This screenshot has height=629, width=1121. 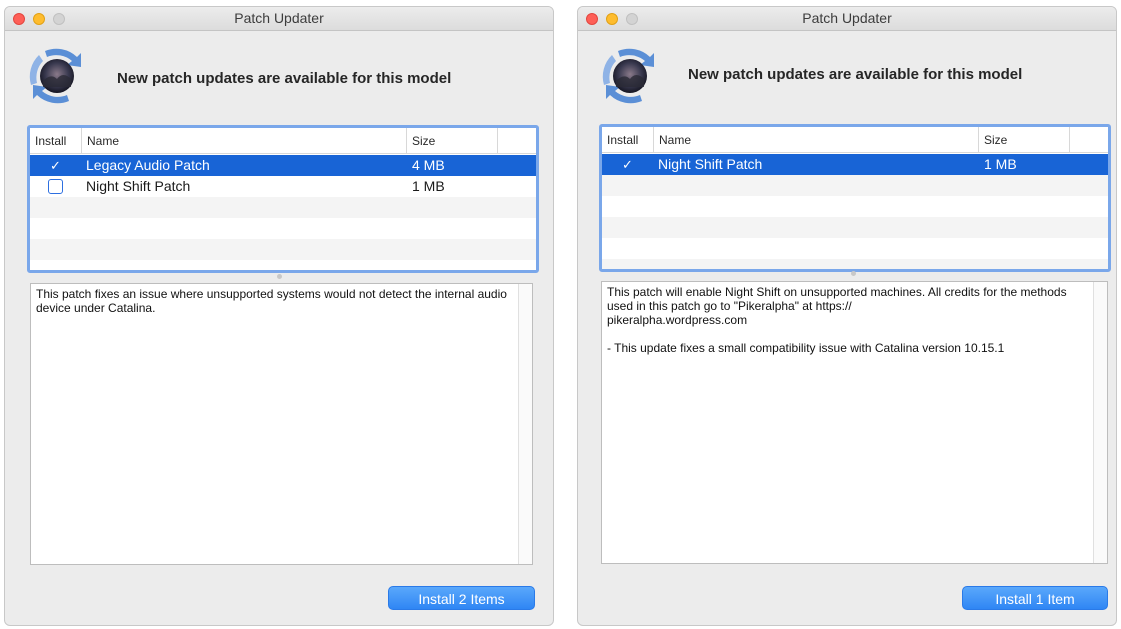 I want to click on install-checkbox, so click(x=56, y=186).